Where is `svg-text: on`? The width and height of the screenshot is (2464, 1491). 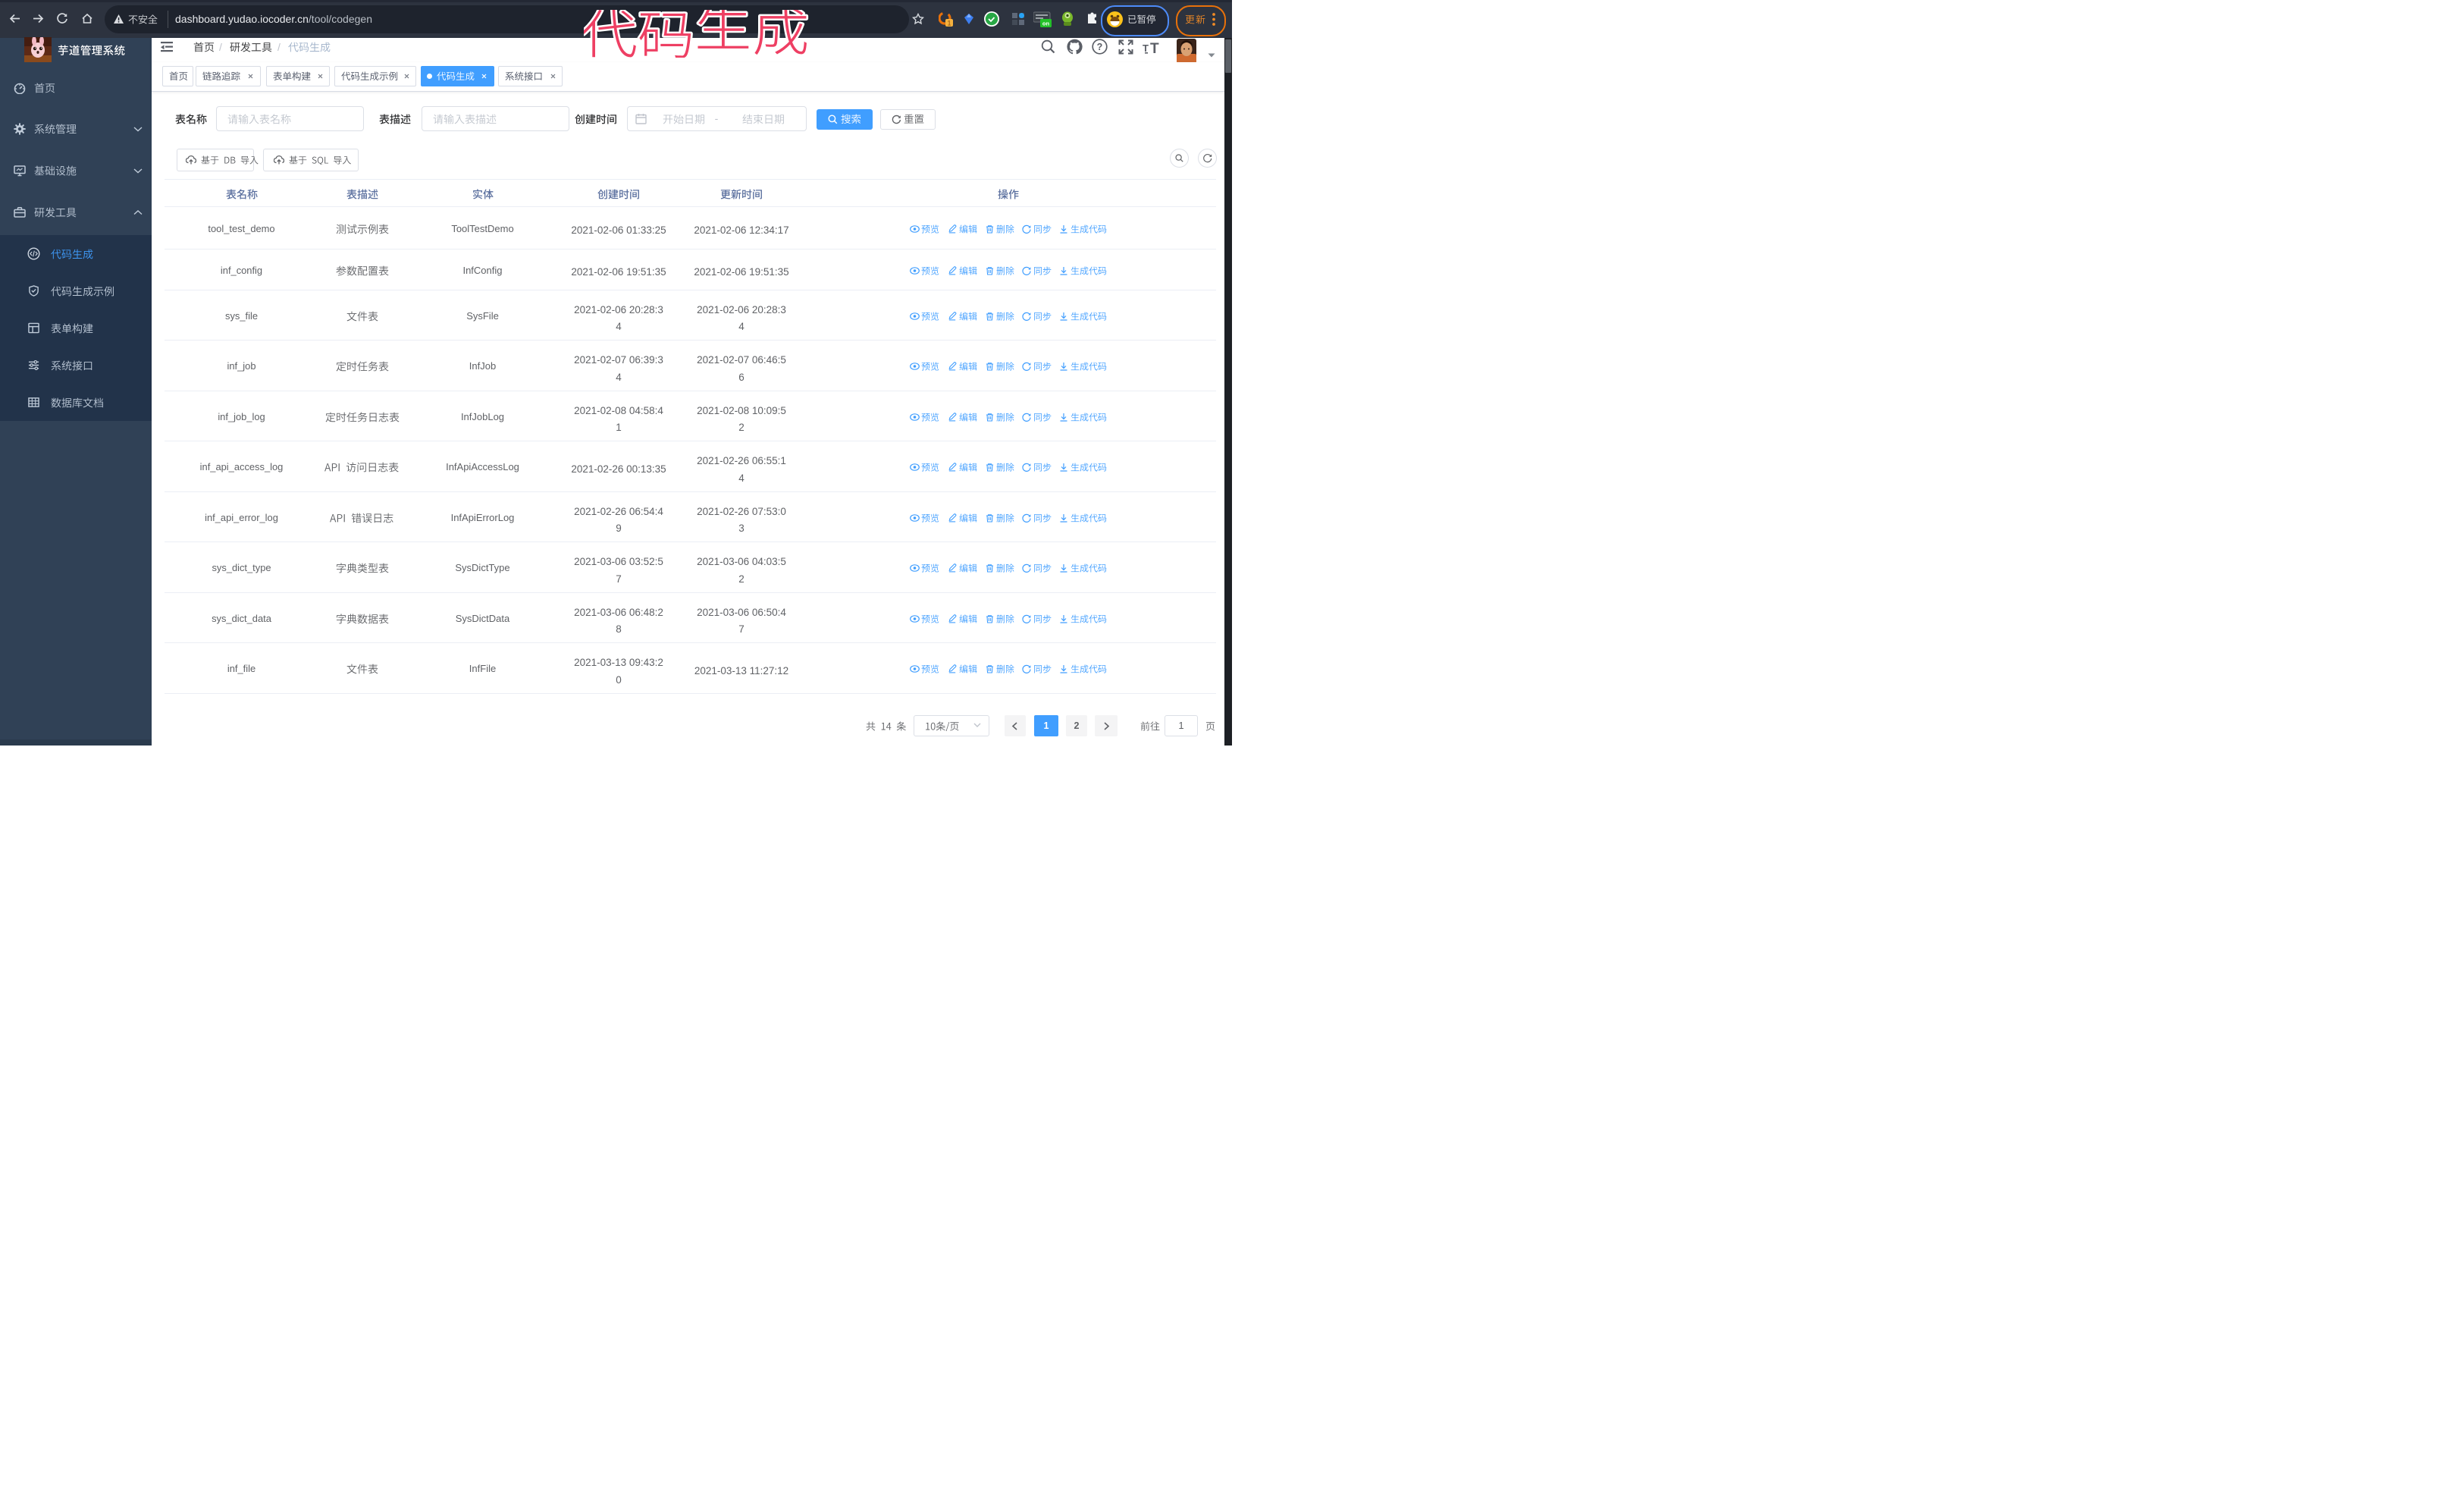 svg-text: on is located at coordinates (1046, 23).